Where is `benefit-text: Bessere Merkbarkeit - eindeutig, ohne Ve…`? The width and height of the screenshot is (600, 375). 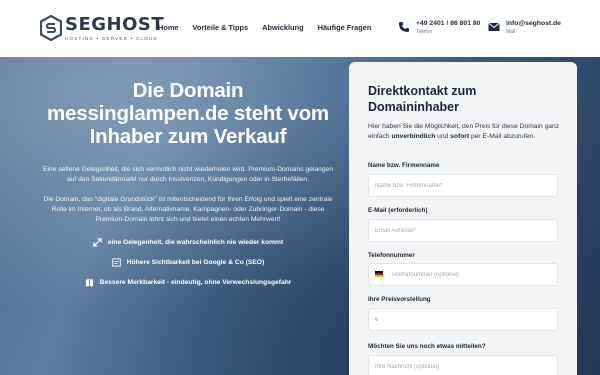
benefit-text: Bessere Merkbarkeit - eindeutig, ohne Ve… is located at coordinates (195, 282).